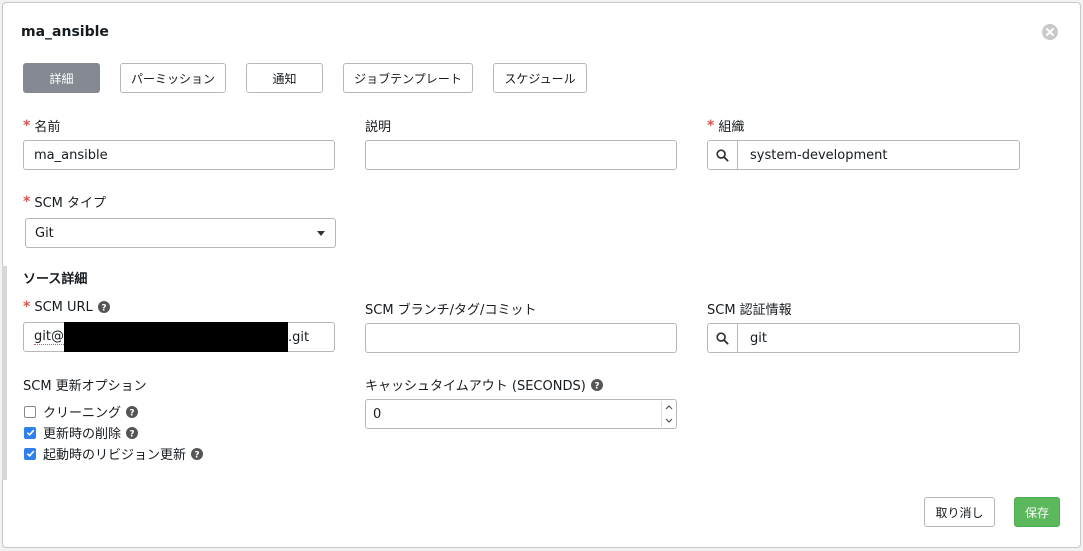 This screenshot has height=551, width=1083. I want to click on name-label: * 名前, so click(42, 126).